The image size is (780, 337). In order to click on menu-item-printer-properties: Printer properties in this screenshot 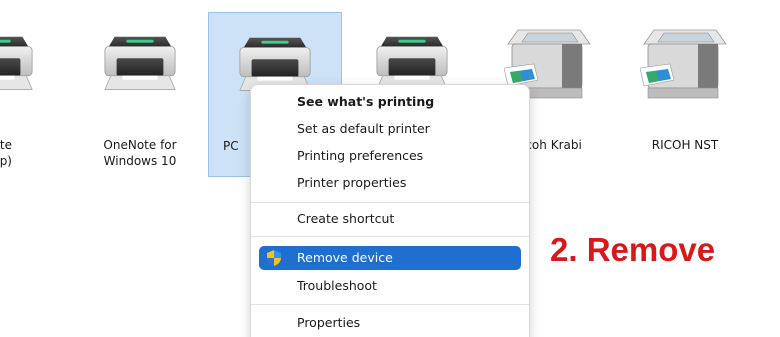, I will do `click(390, 183)`.